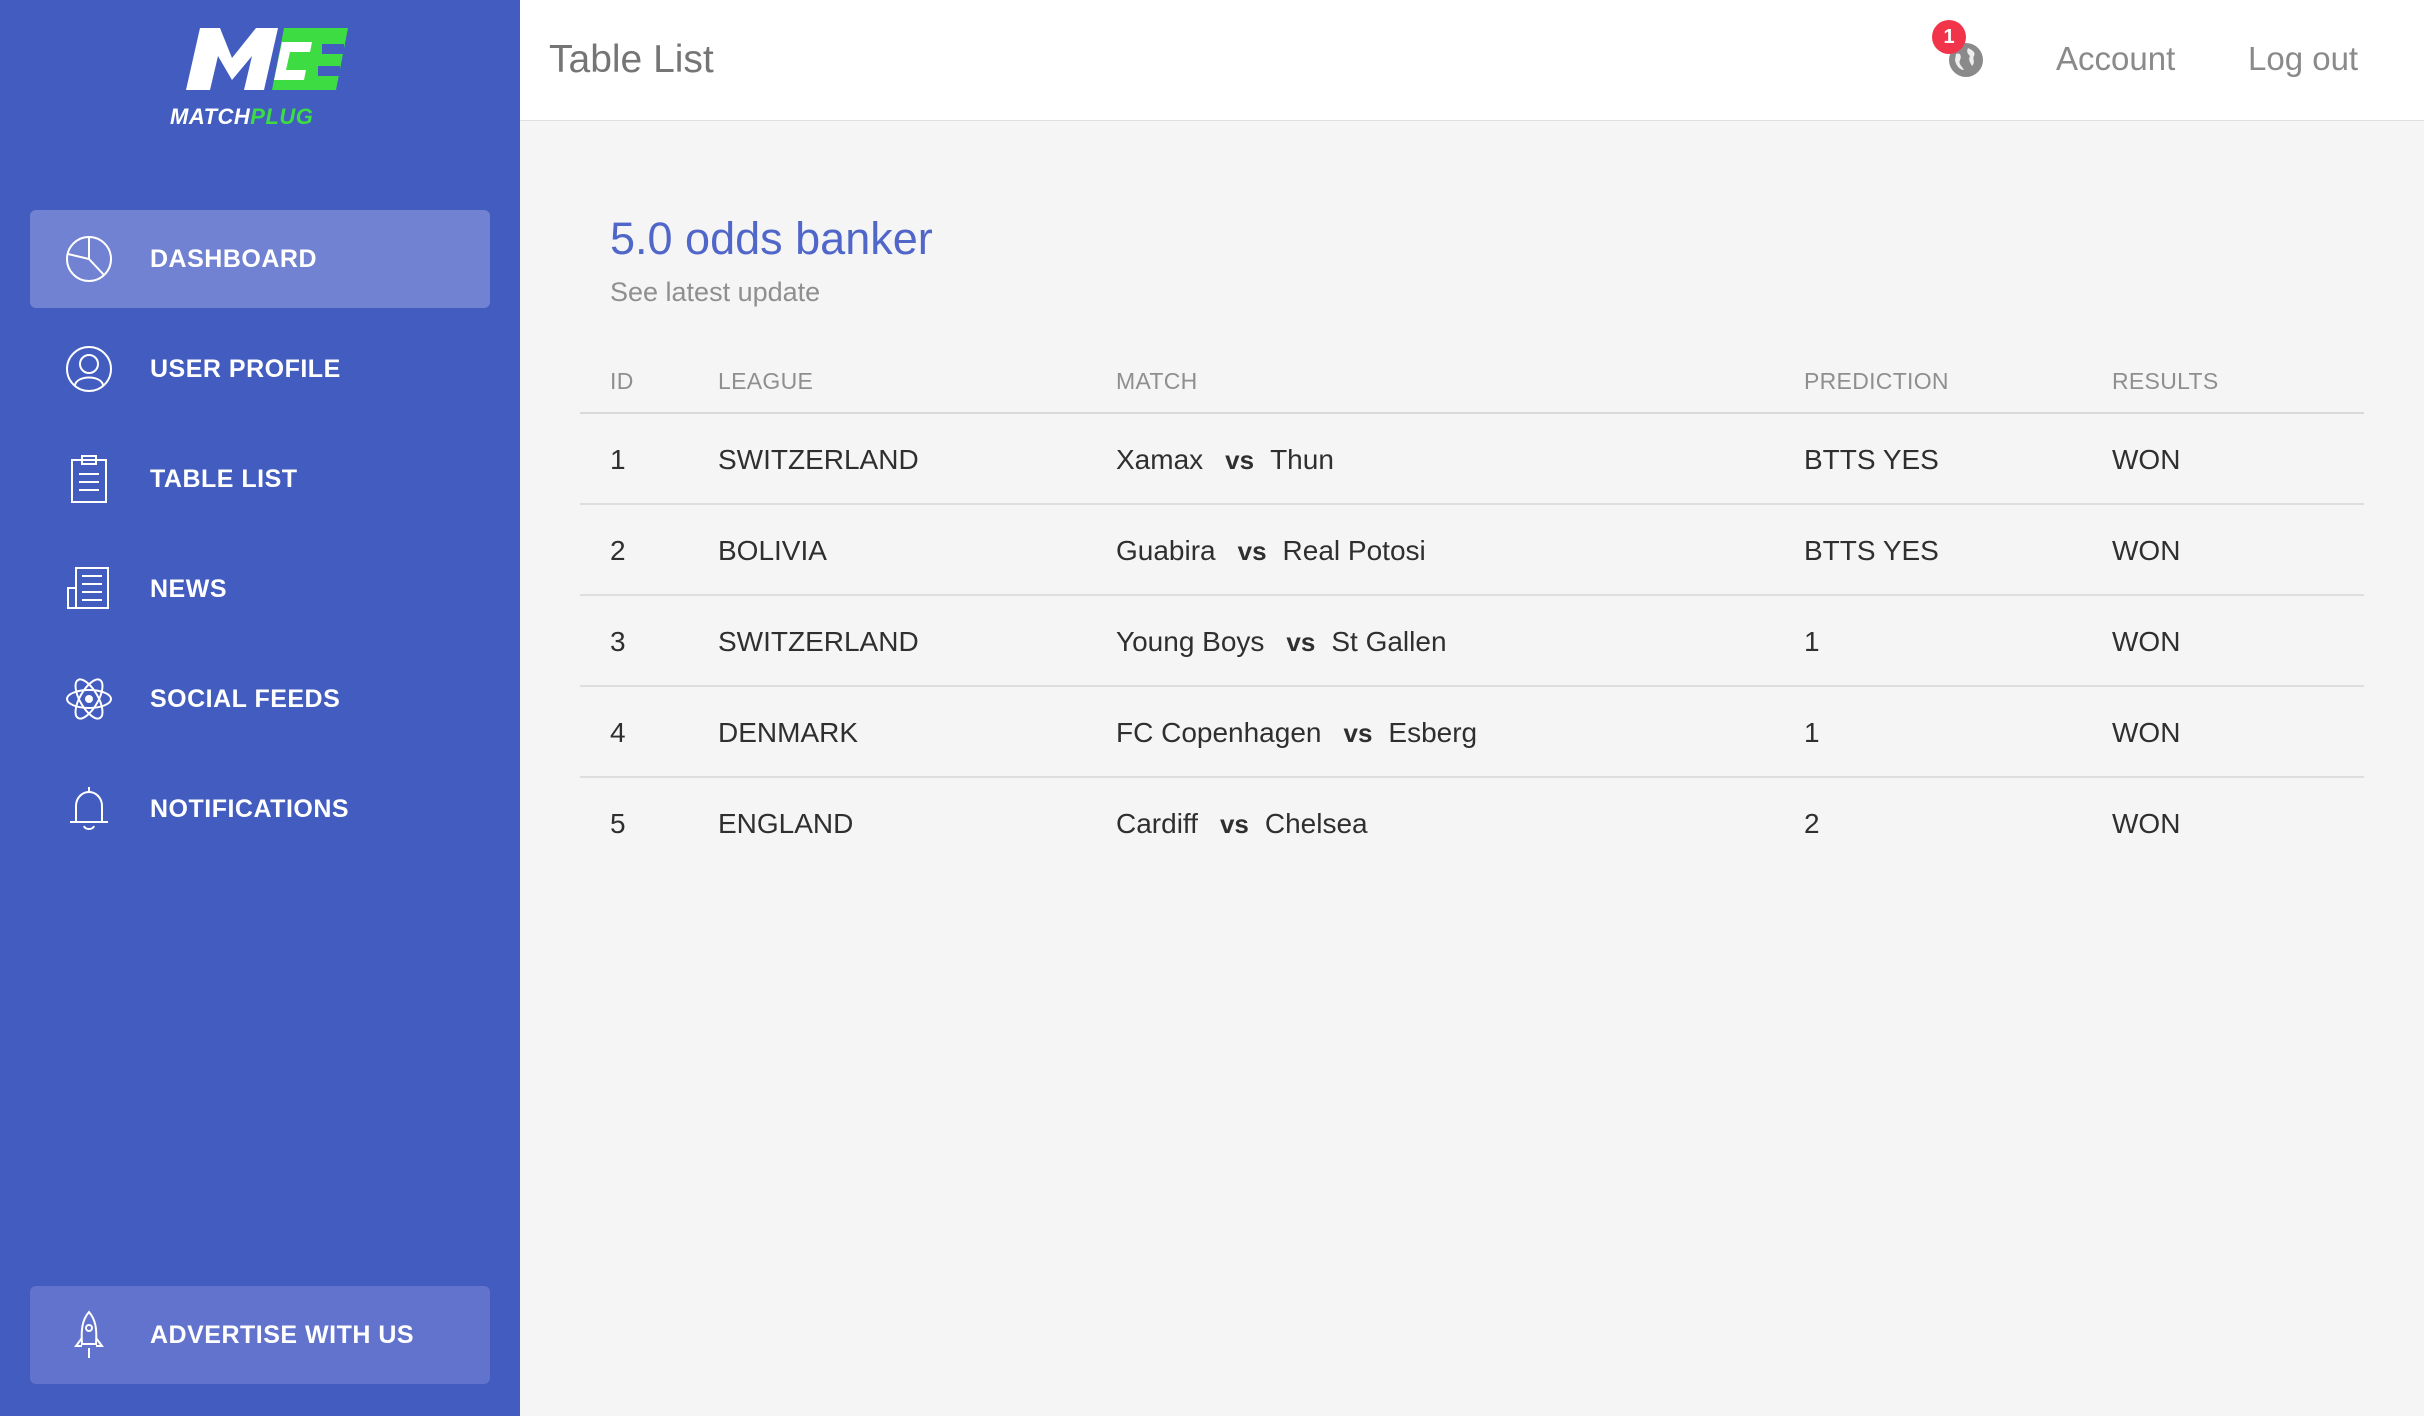 The image size is (2424, 1416). What do you see at coordinates (242, 116) in the screenshot?
I see `logo-wordmark: MATCHPLUG` at bounding box center [242, 116].